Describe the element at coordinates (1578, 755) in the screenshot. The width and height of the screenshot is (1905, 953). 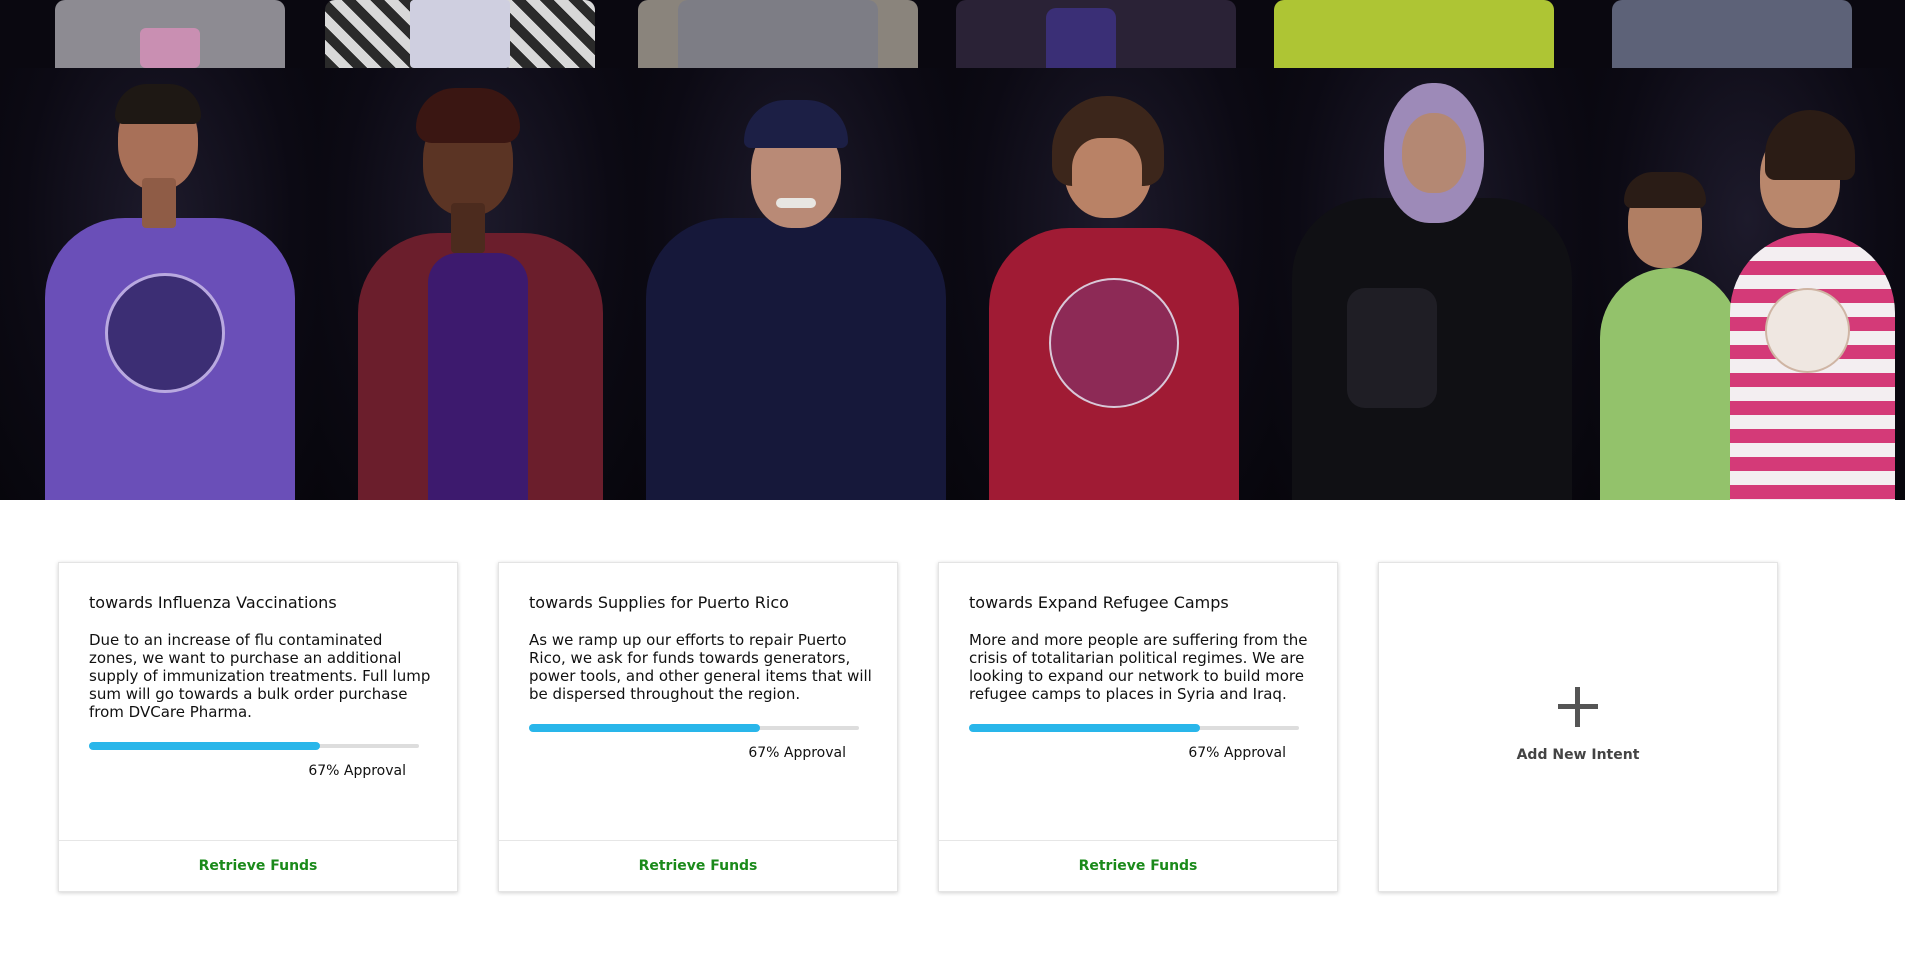
I see `add-new-intent-label: Add New Intent` at that location.